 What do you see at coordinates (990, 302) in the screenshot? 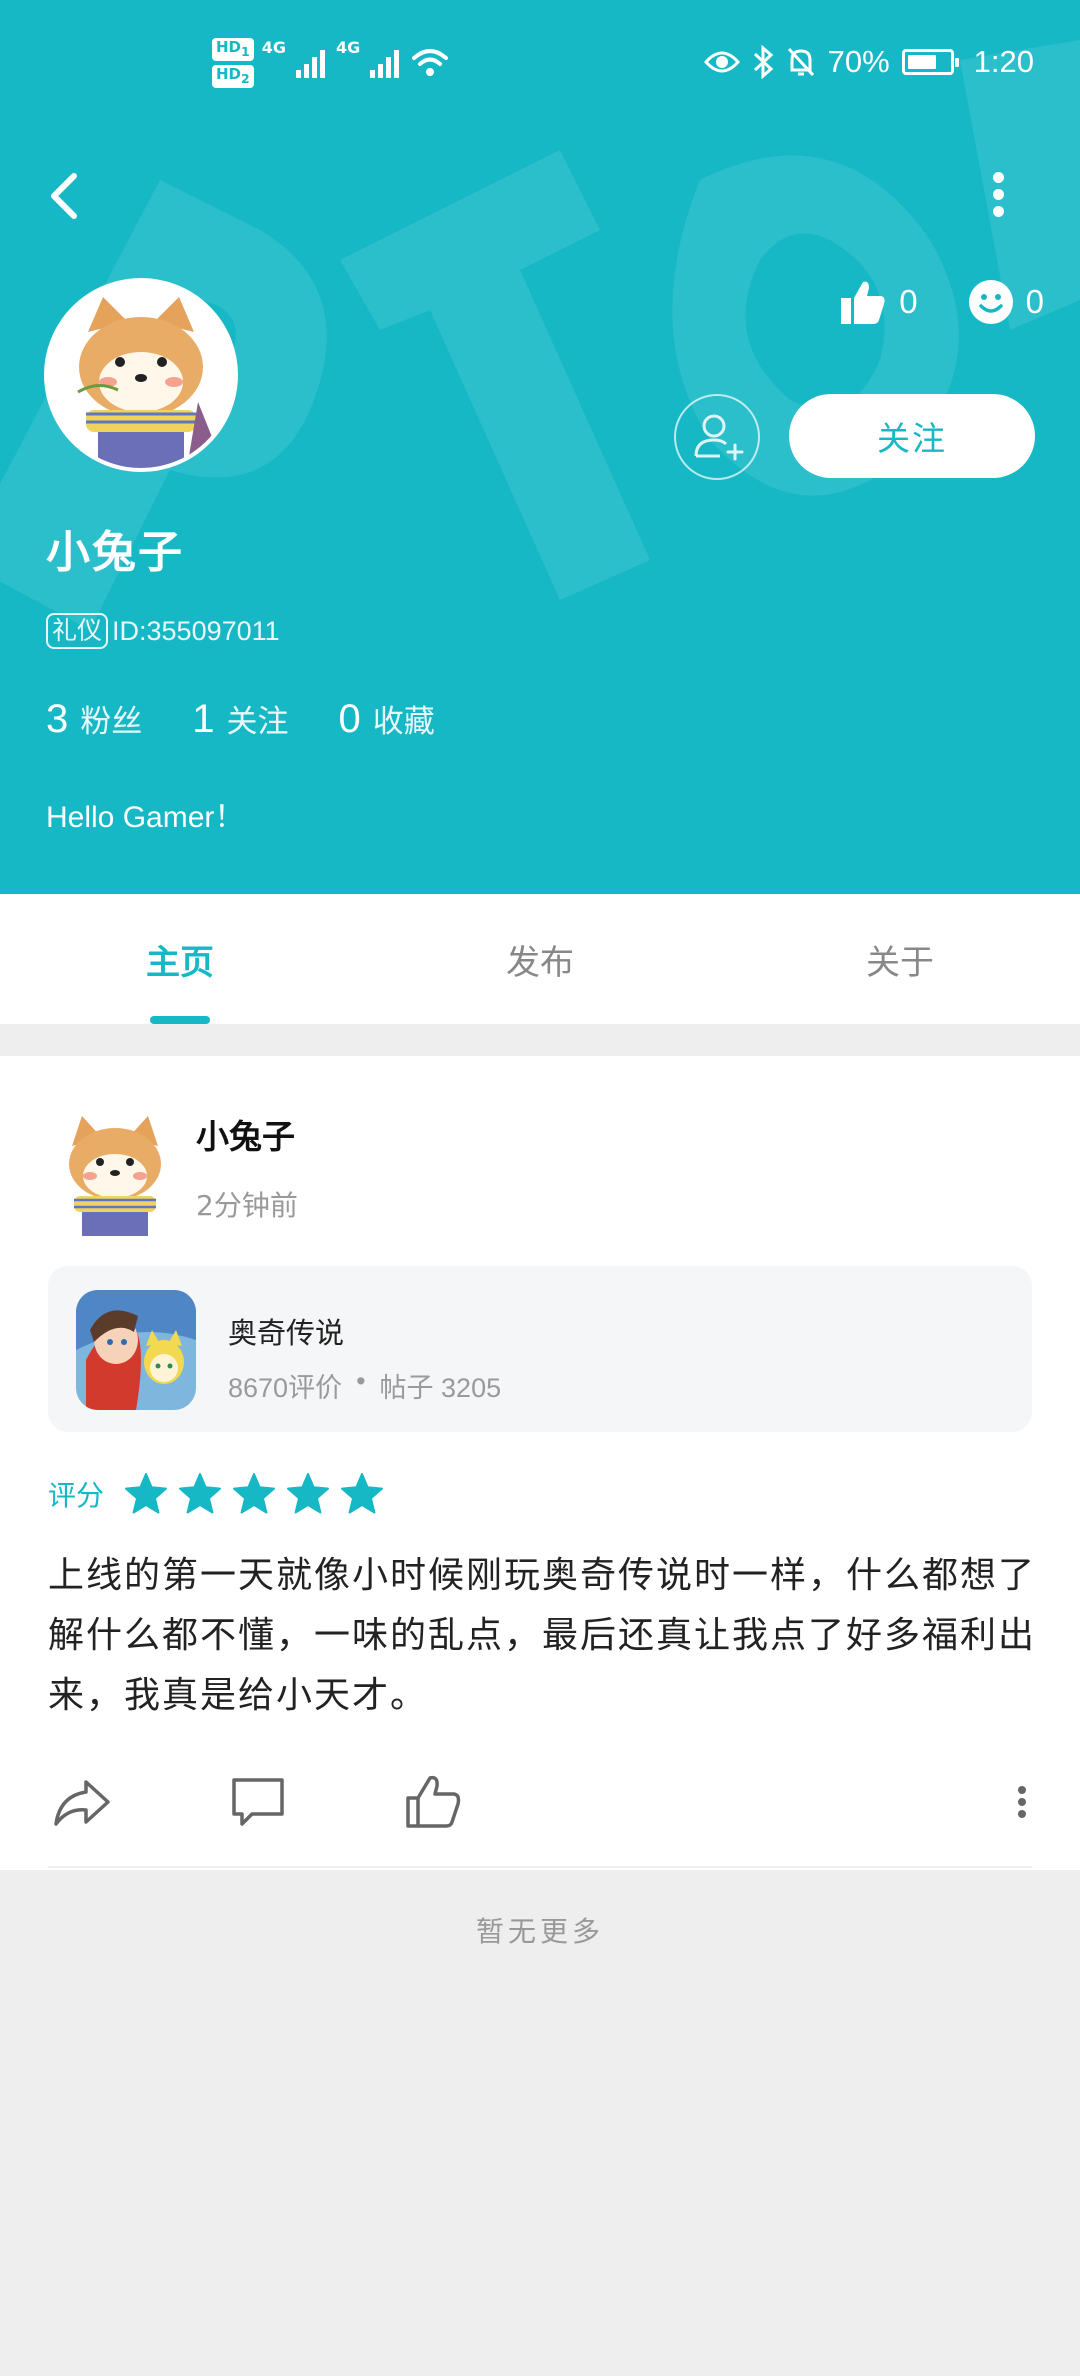
I see `smile-icon` at bounding box center [990, 302].